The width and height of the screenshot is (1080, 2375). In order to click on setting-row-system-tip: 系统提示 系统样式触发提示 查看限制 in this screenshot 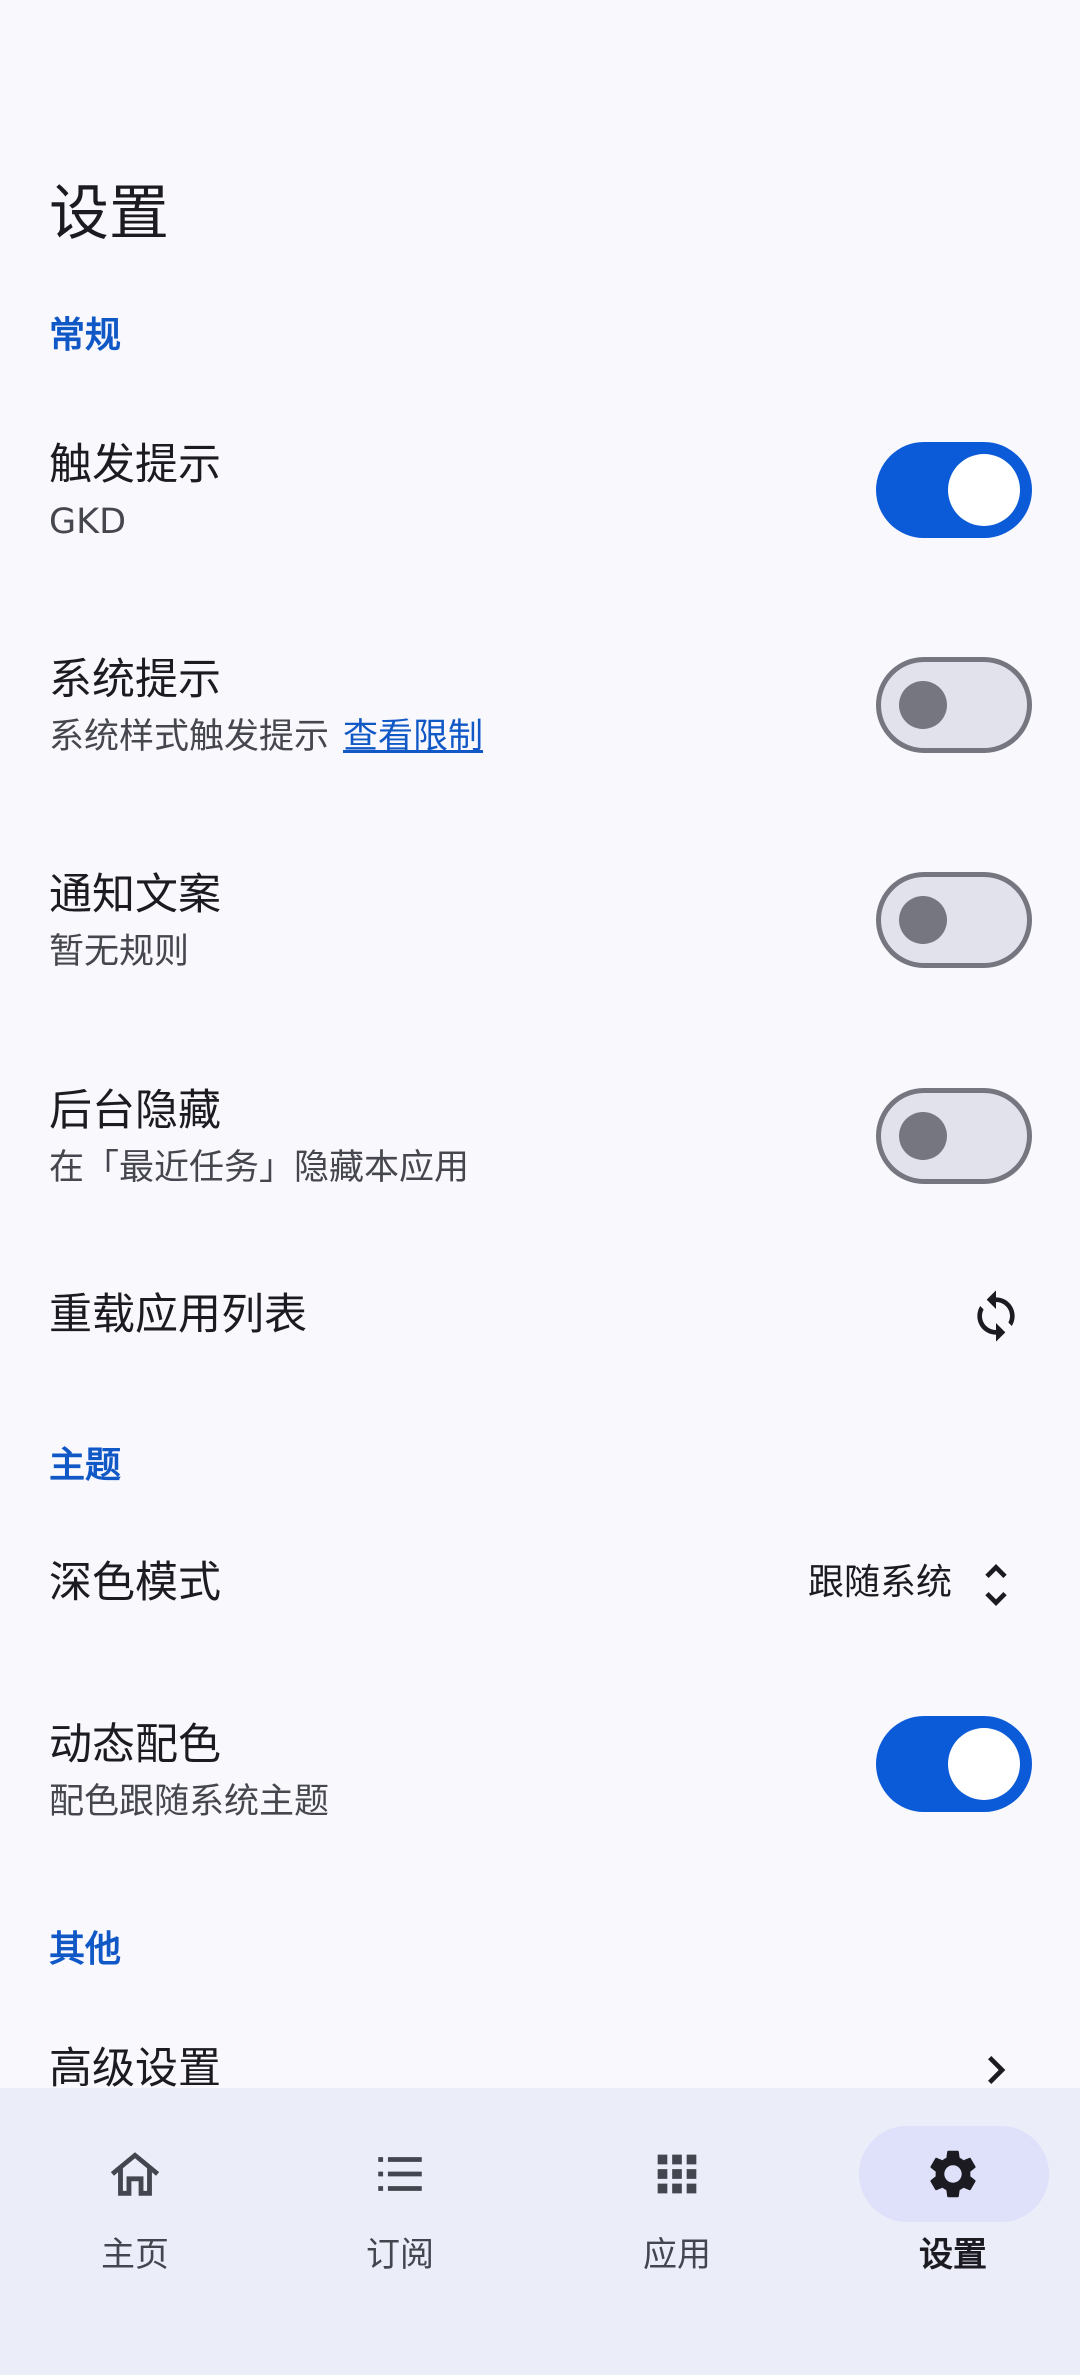, I will do `click(540, 708)`.